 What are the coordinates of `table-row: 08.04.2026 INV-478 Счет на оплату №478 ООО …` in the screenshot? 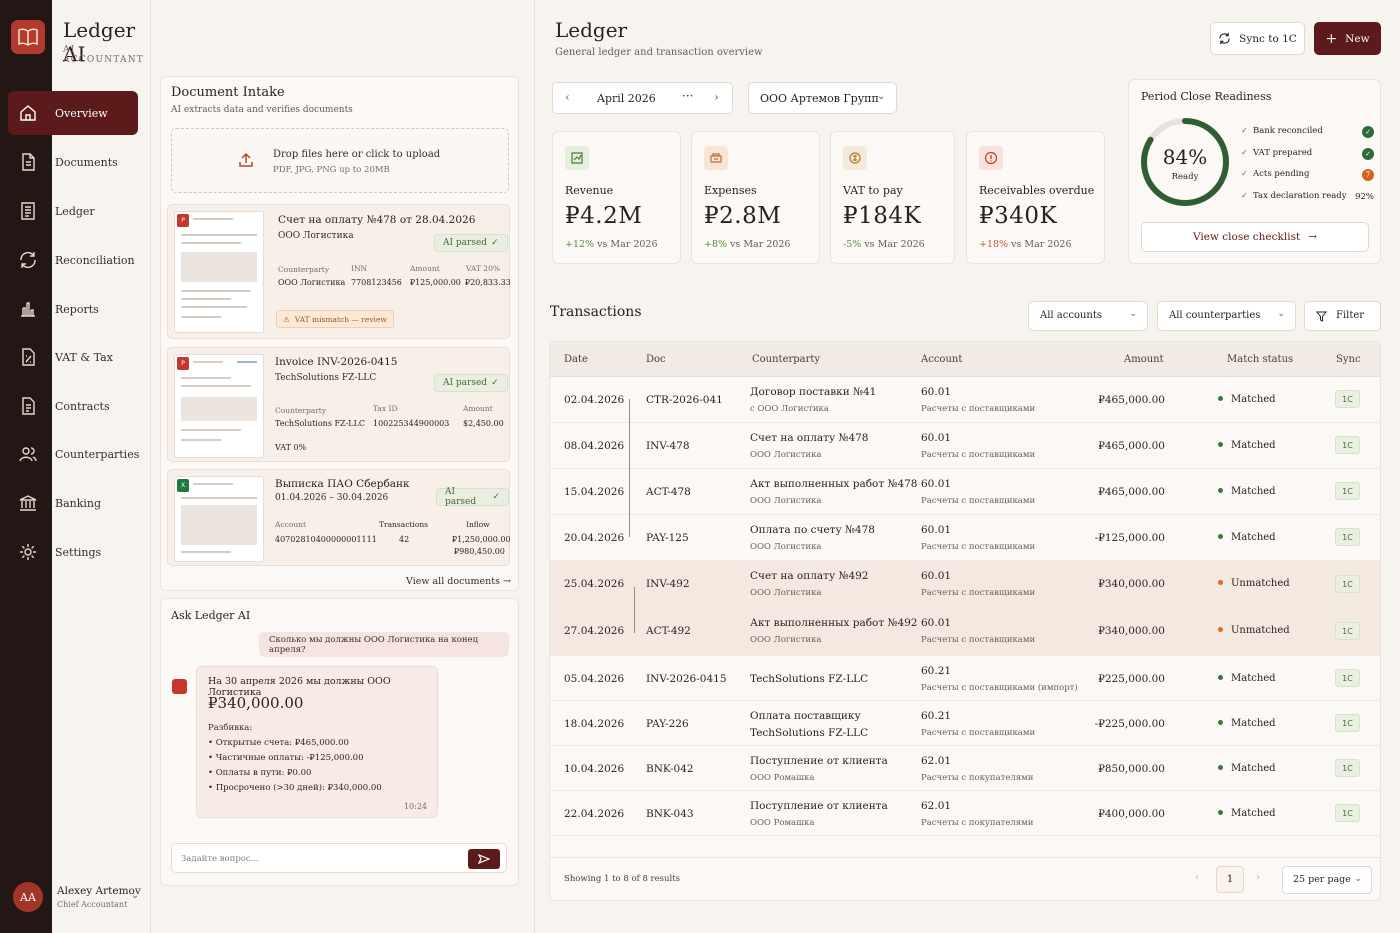 It's located at (965, 446).